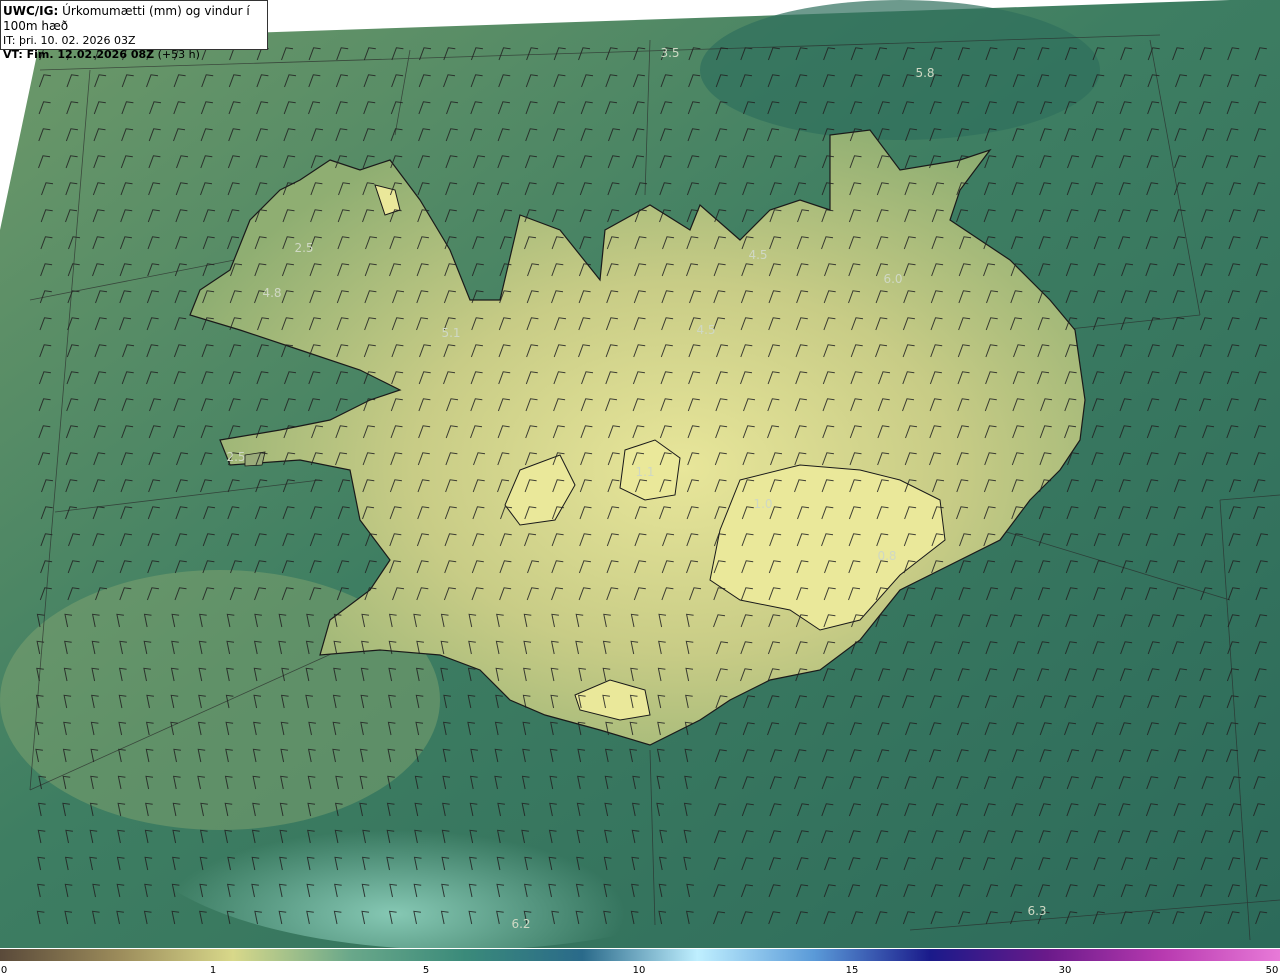 The height and width of the screenshot is (978, 1280). Describe the element at coordinates (79, 54) in the screenshot. I see `valid-time: VT: Fim. 12.02.2026 08Z` at that location.